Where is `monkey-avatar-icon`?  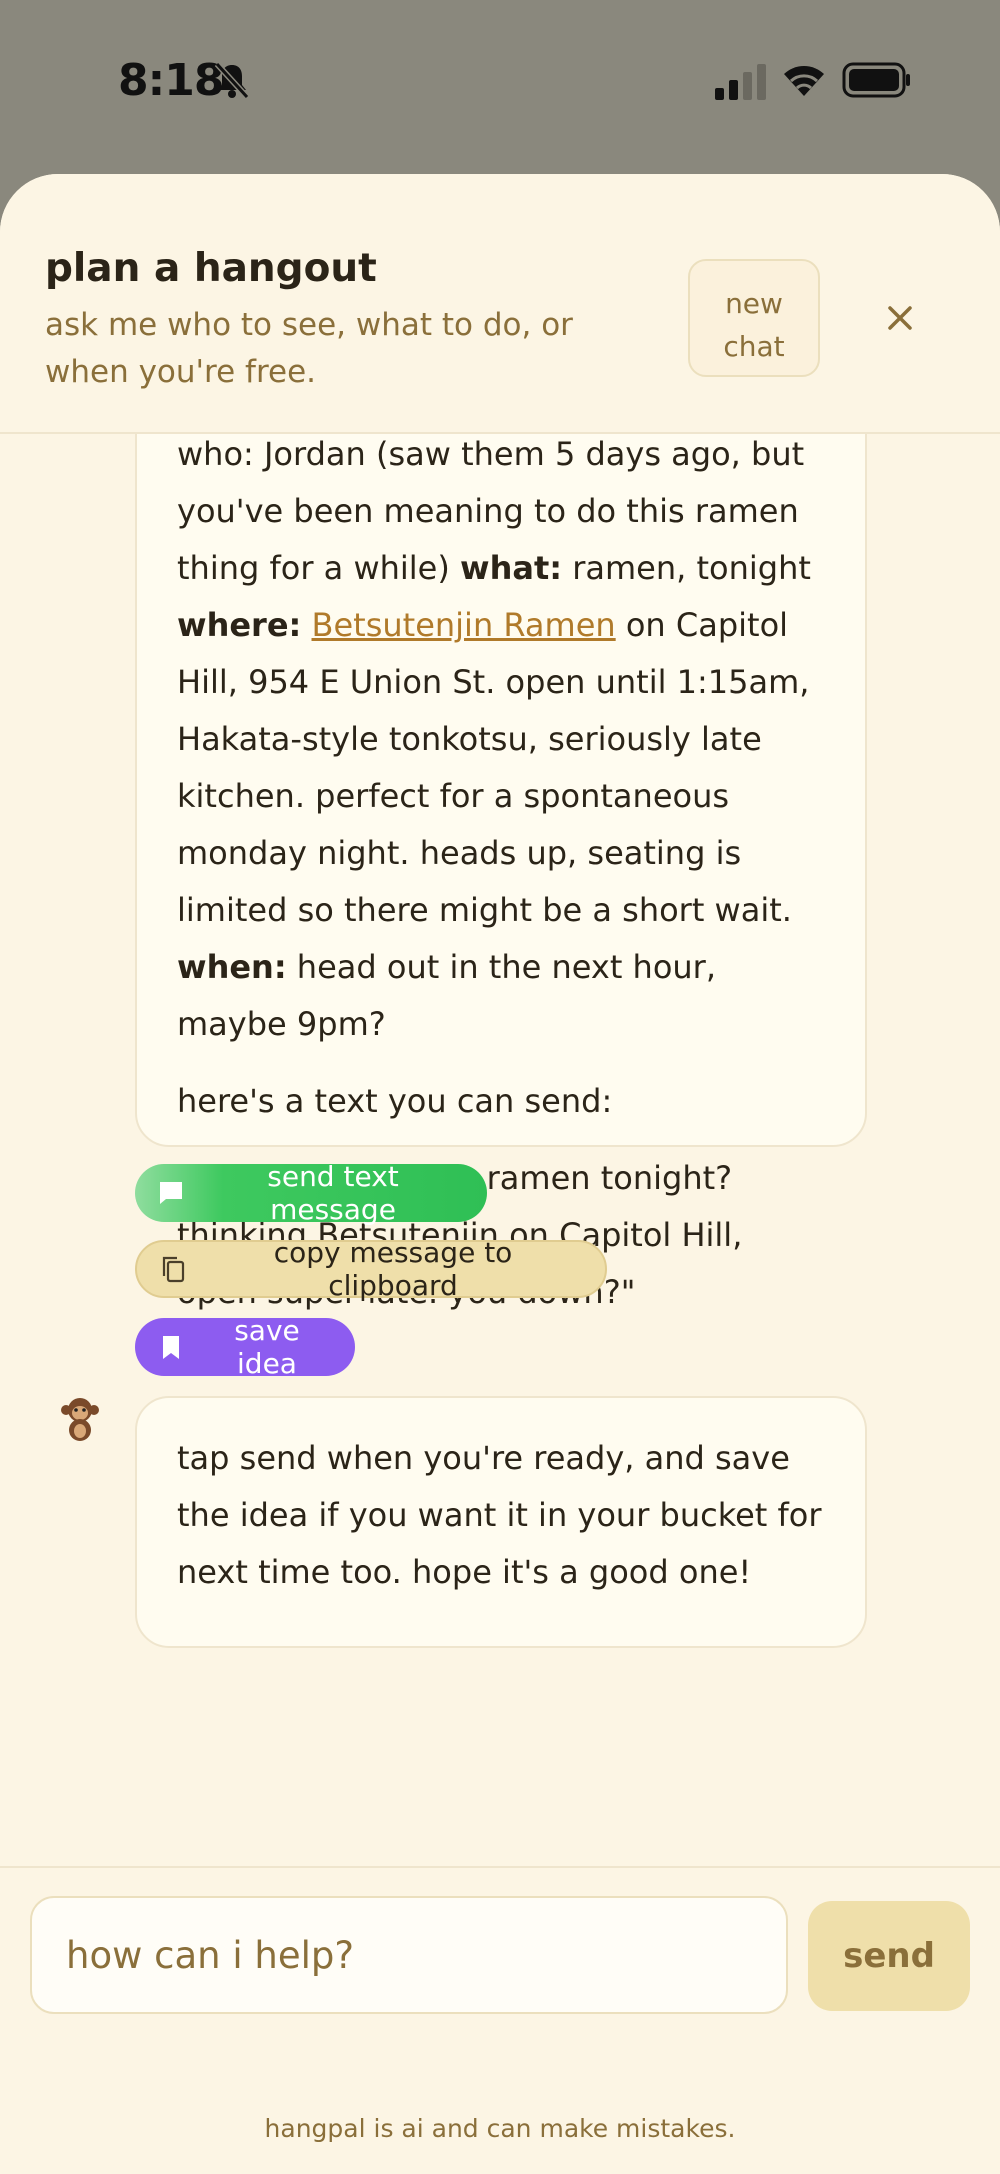 monkey-avatar-icon is located at coordinates (80, 1419).